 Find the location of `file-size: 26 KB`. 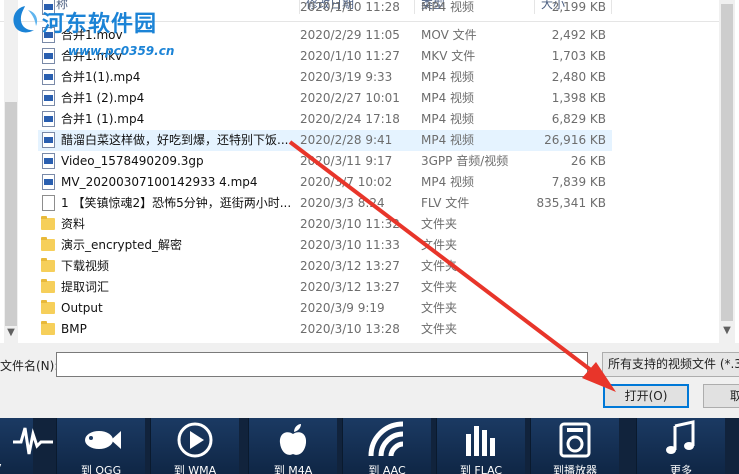

file-size: 26 KB is located at coordinates (588, 161).